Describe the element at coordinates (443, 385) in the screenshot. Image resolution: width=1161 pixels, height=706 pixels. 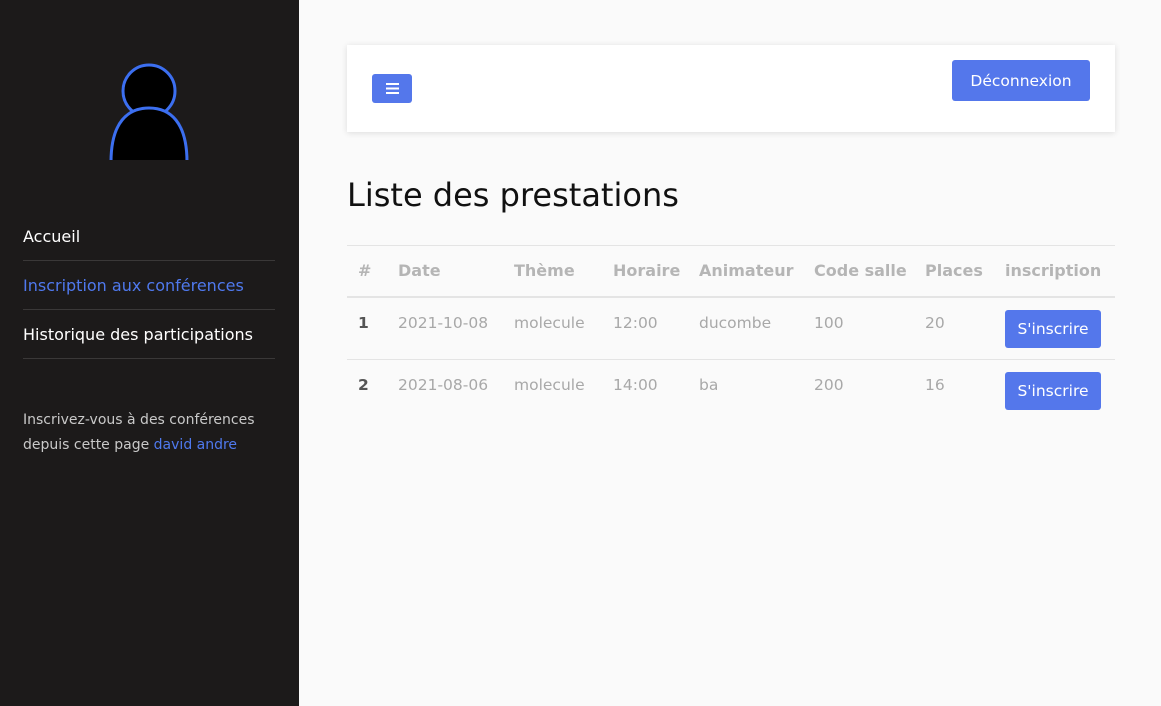
I see `cell-date: 2021-08-06` at that location.